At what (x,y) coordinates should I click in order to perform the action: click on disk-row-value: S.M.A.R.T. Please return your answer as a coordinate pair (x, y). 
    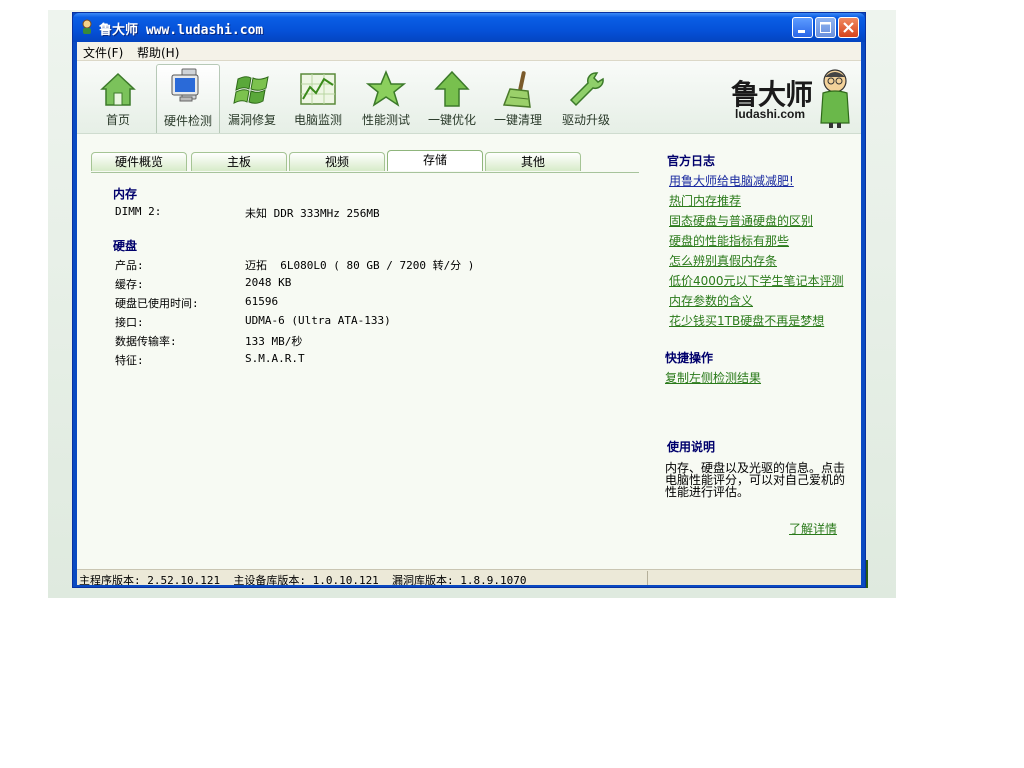
    Looking at the image, I should click on (275, 358).